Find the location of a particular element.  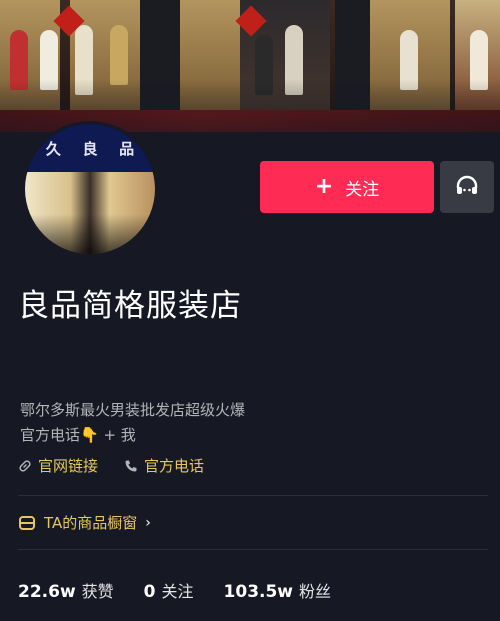

customer-service-button is located at coordinates (467, 187).